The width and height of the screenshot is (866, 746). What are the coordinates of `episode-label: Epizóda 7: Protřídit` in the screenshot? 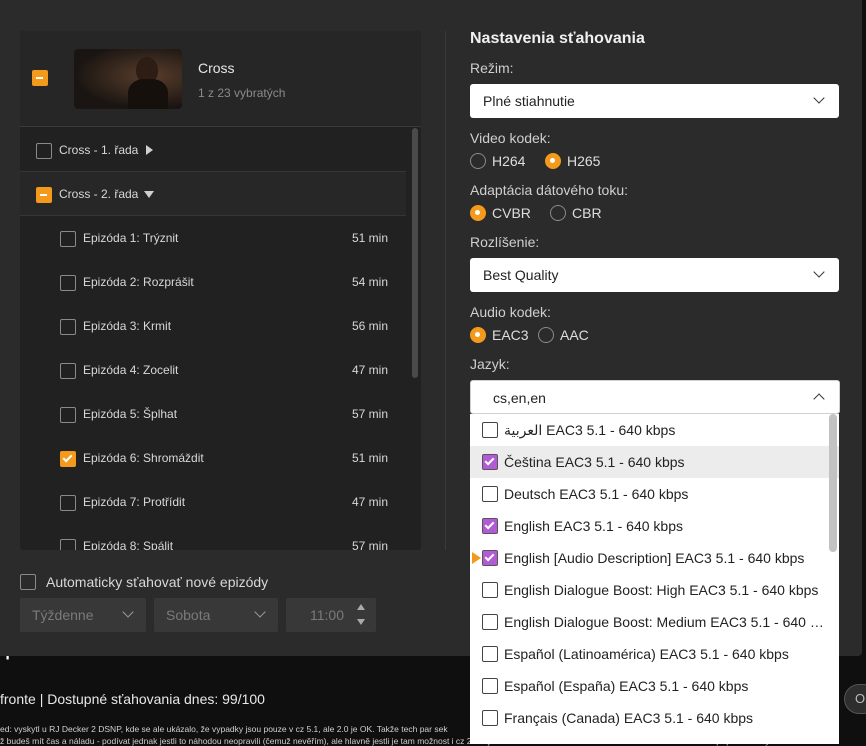 It's located at (134, 502).